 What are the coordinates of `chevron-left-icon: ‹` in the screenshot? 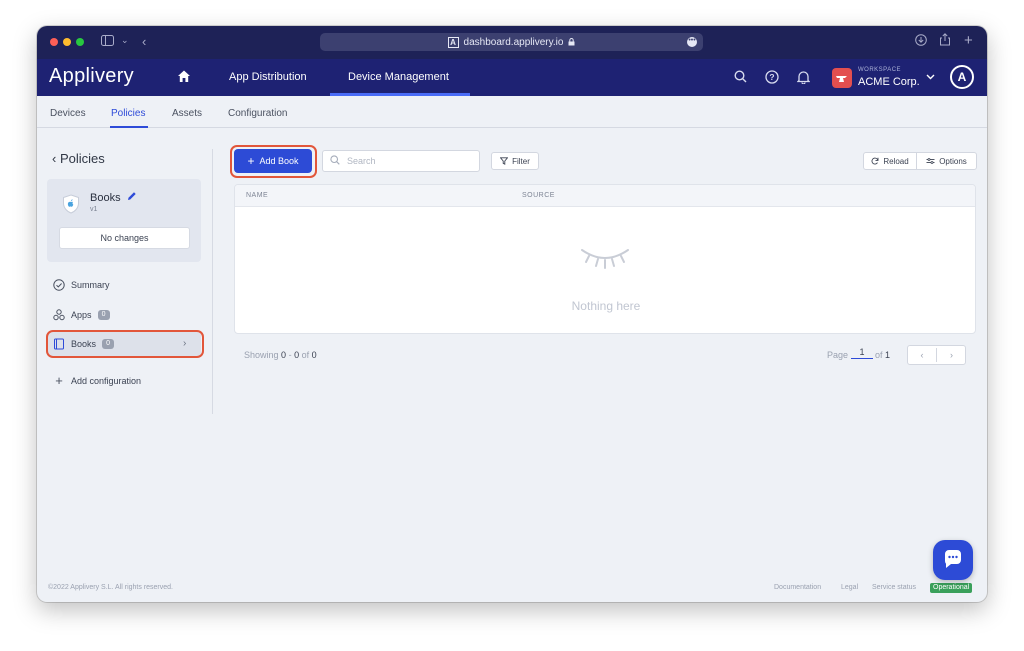 It's located at (54, 158).